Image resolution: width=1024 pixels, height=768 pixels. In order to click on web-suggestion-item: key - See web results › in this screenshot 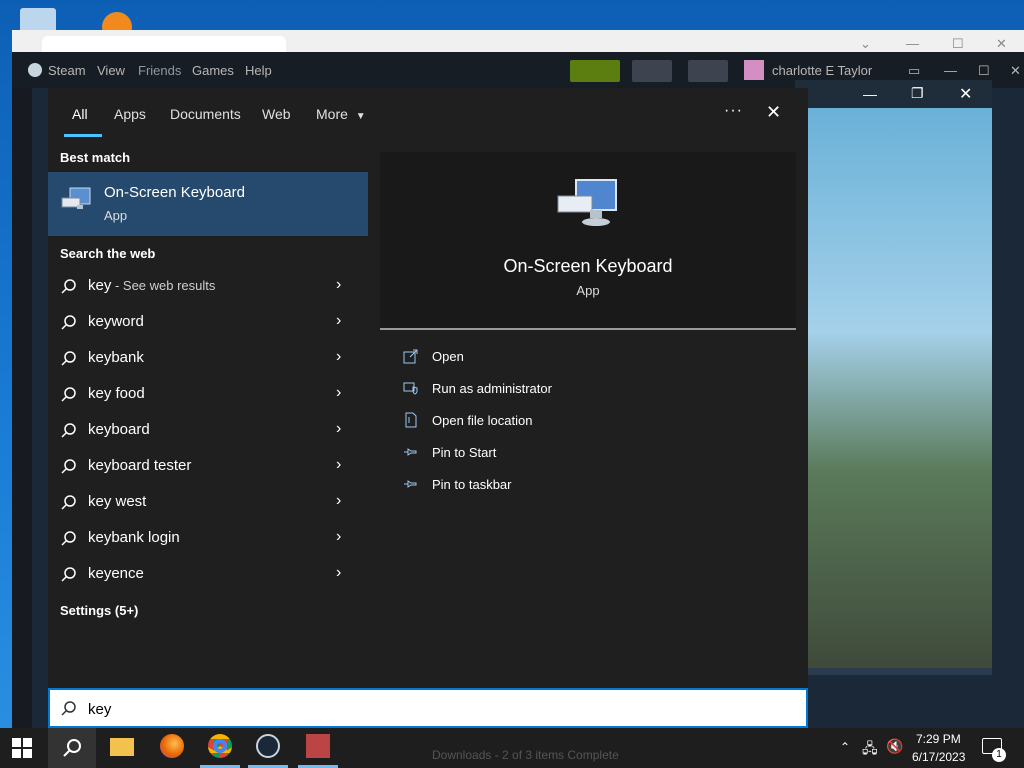, I will do `click(208, 286)`.